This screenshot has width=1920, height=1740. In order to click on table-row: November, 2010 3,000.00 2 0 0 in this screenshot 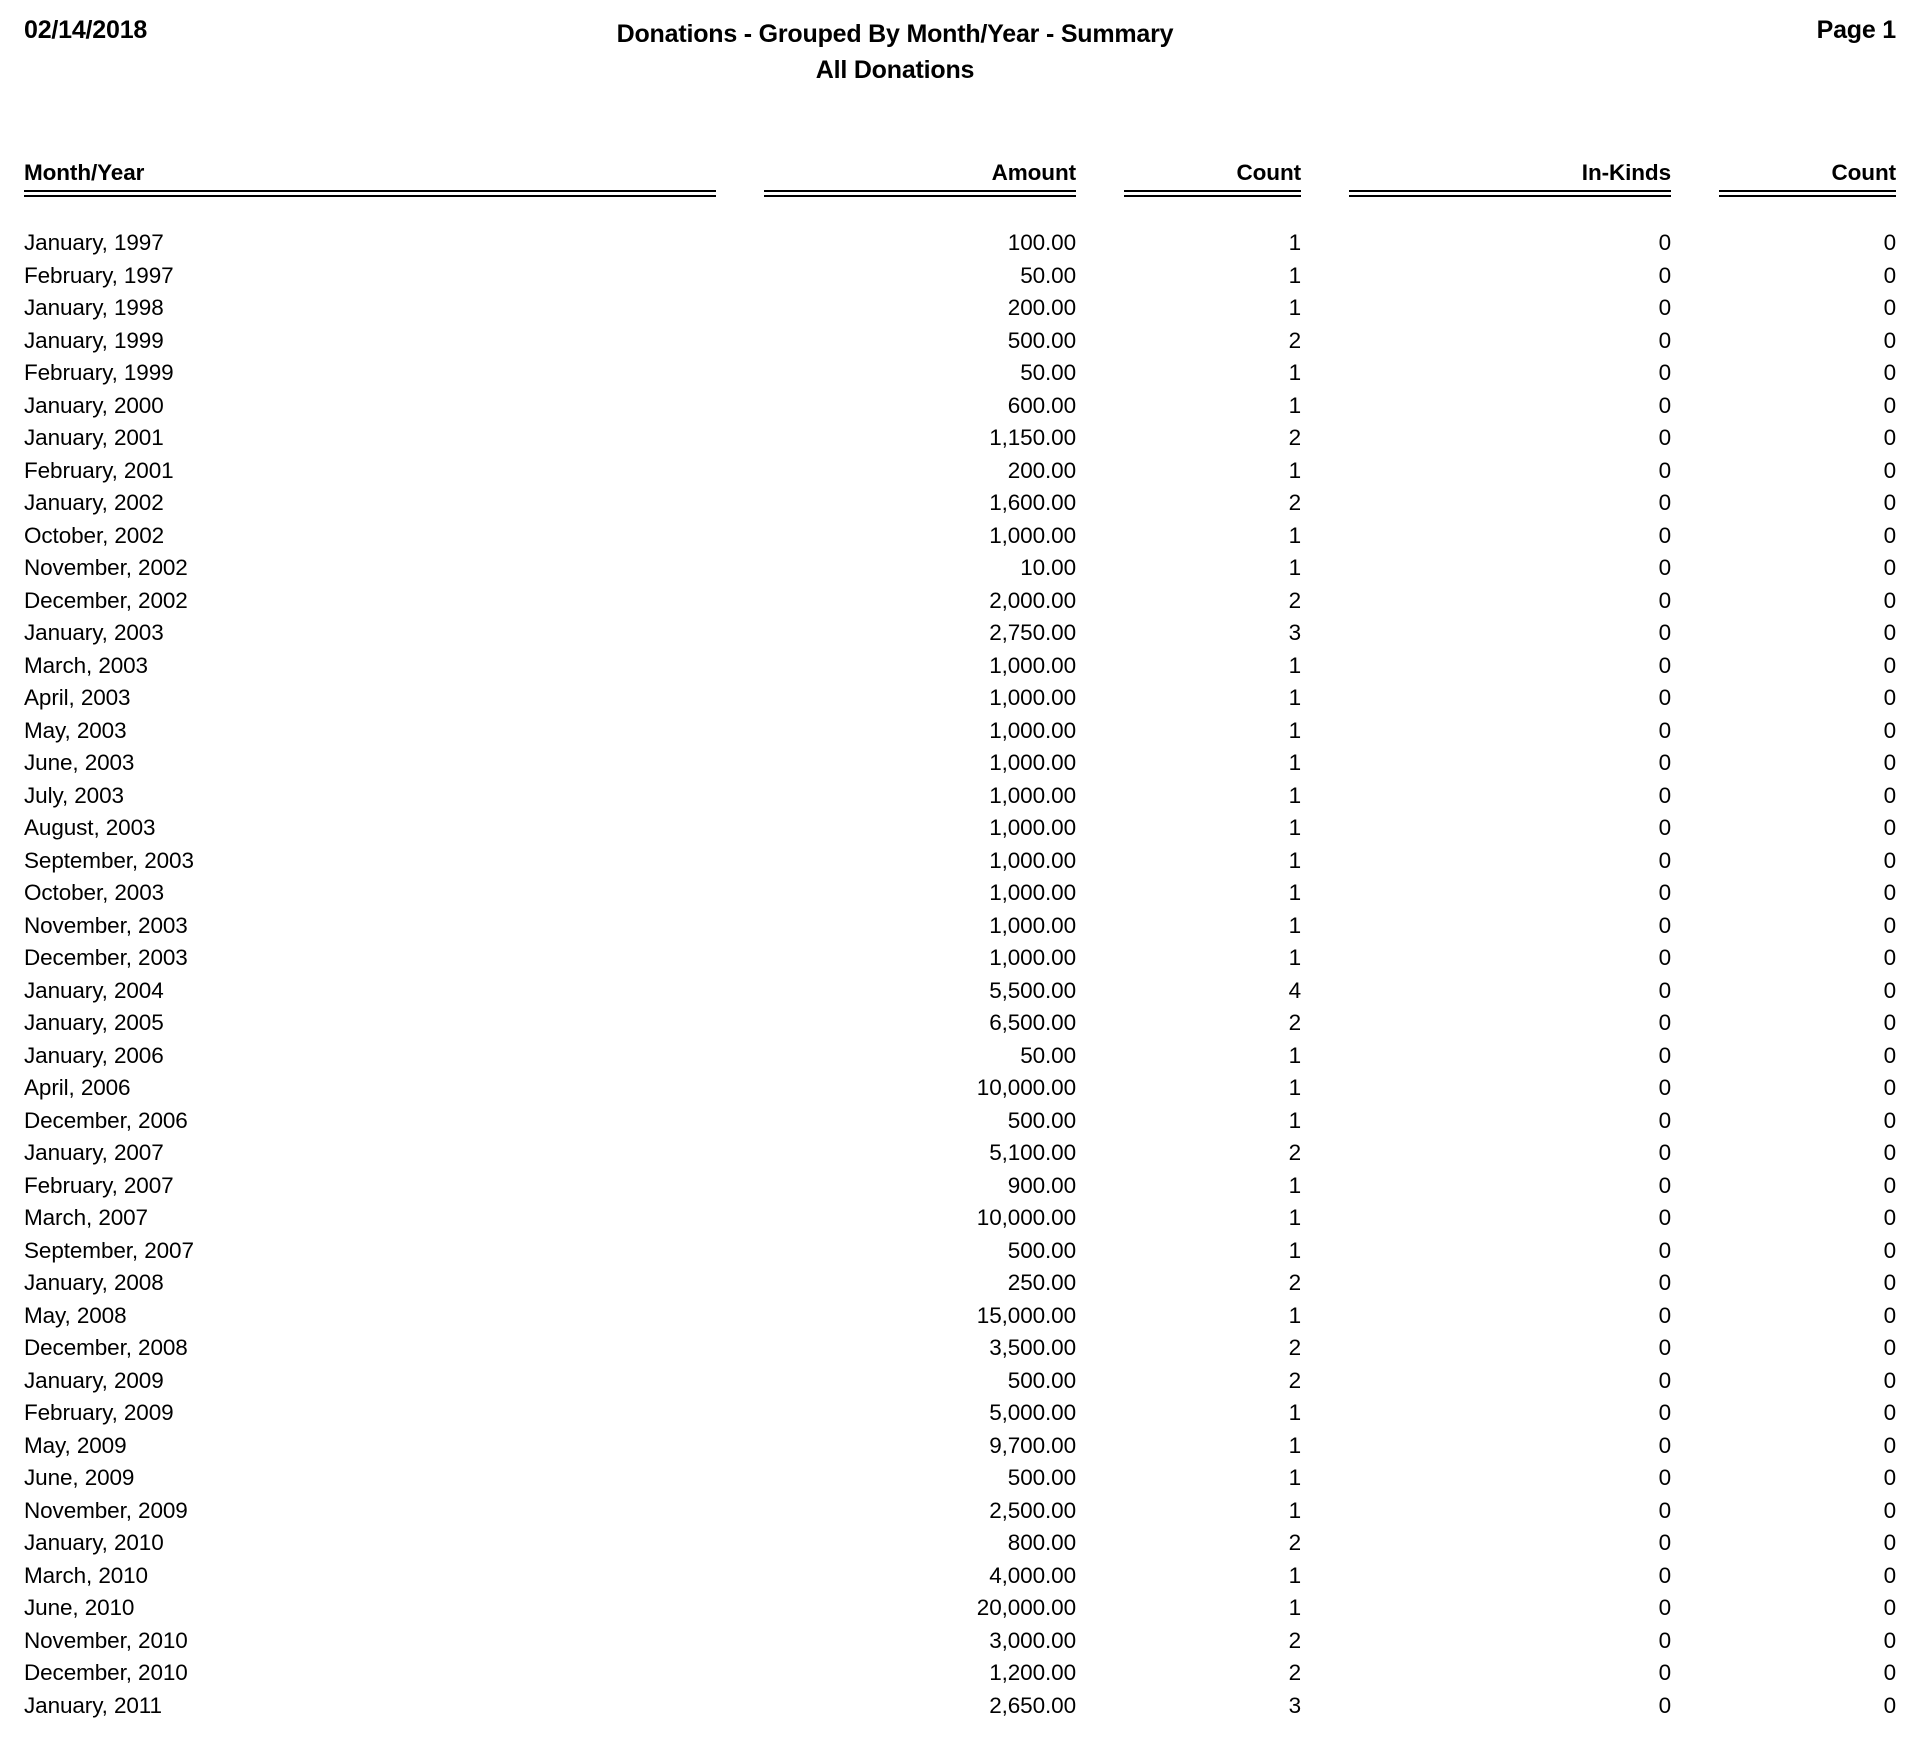, I will do `click(960, 1641)`.